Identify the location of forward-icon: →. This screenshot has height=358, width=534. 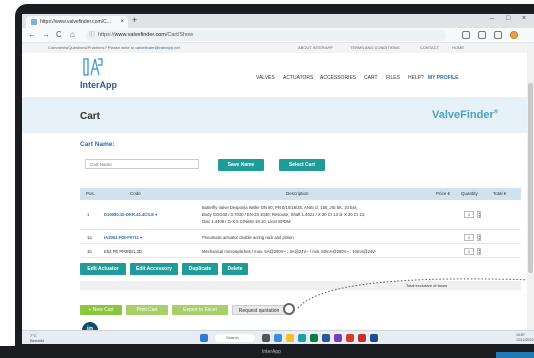
(46, 34).